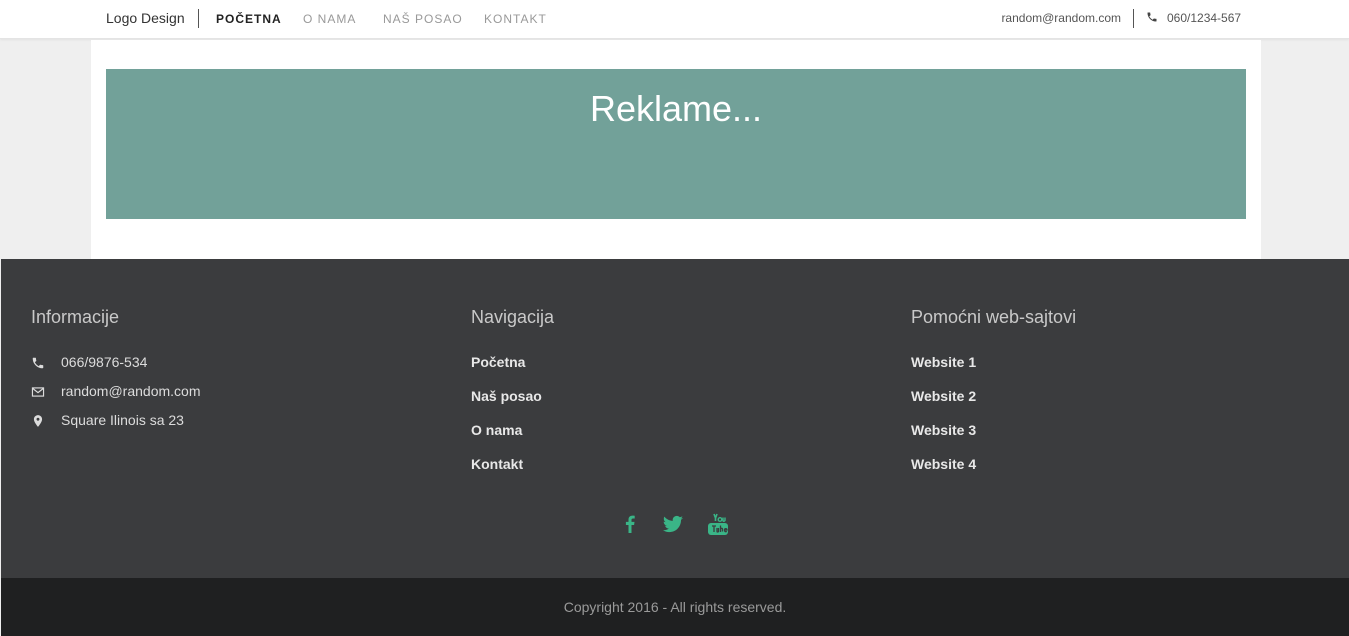  I want to click on footer-link-website-1: Website 1, so click(943, 362).